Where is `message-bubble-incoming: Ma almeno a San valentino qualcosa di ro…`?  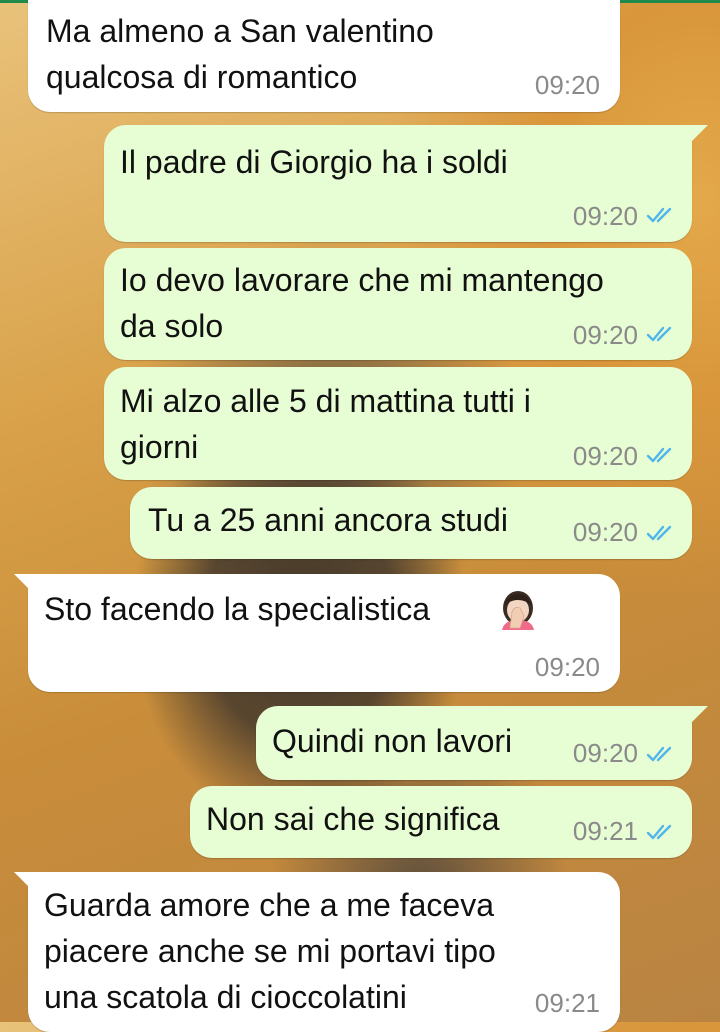
message-bubble-incoming: Ma almeno a San valentino qualcosa di ro… is located at coordinates (324, 56).